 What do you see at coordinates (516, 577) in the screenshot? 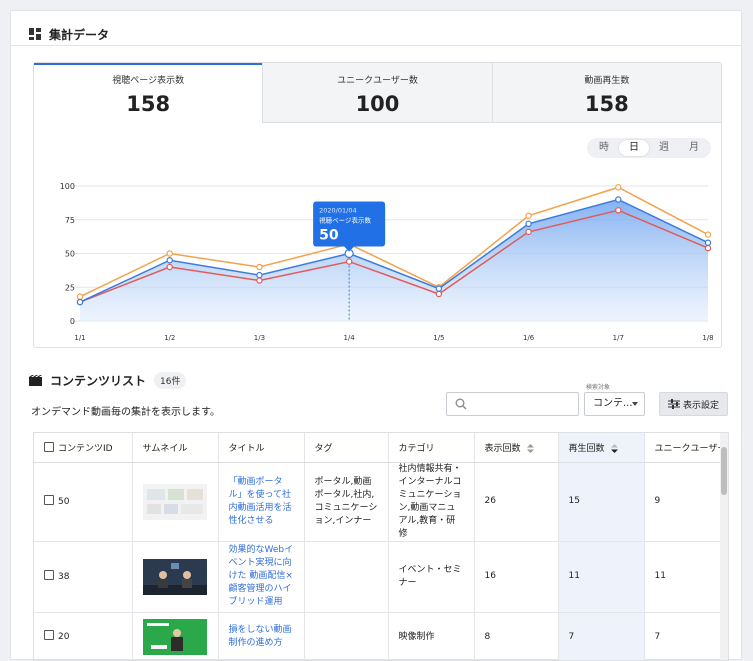
I see `cell-views: 16` at bounding box center [516, 577].